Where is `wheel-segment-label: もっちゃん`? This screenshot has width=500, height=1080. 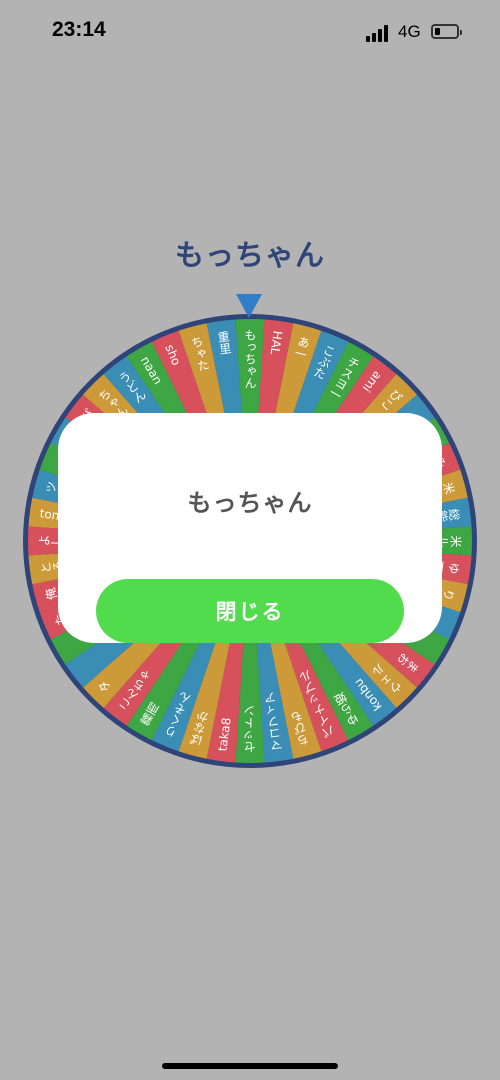
wheel-segment-label: もっちゃん is located at coordinates (250, 359).